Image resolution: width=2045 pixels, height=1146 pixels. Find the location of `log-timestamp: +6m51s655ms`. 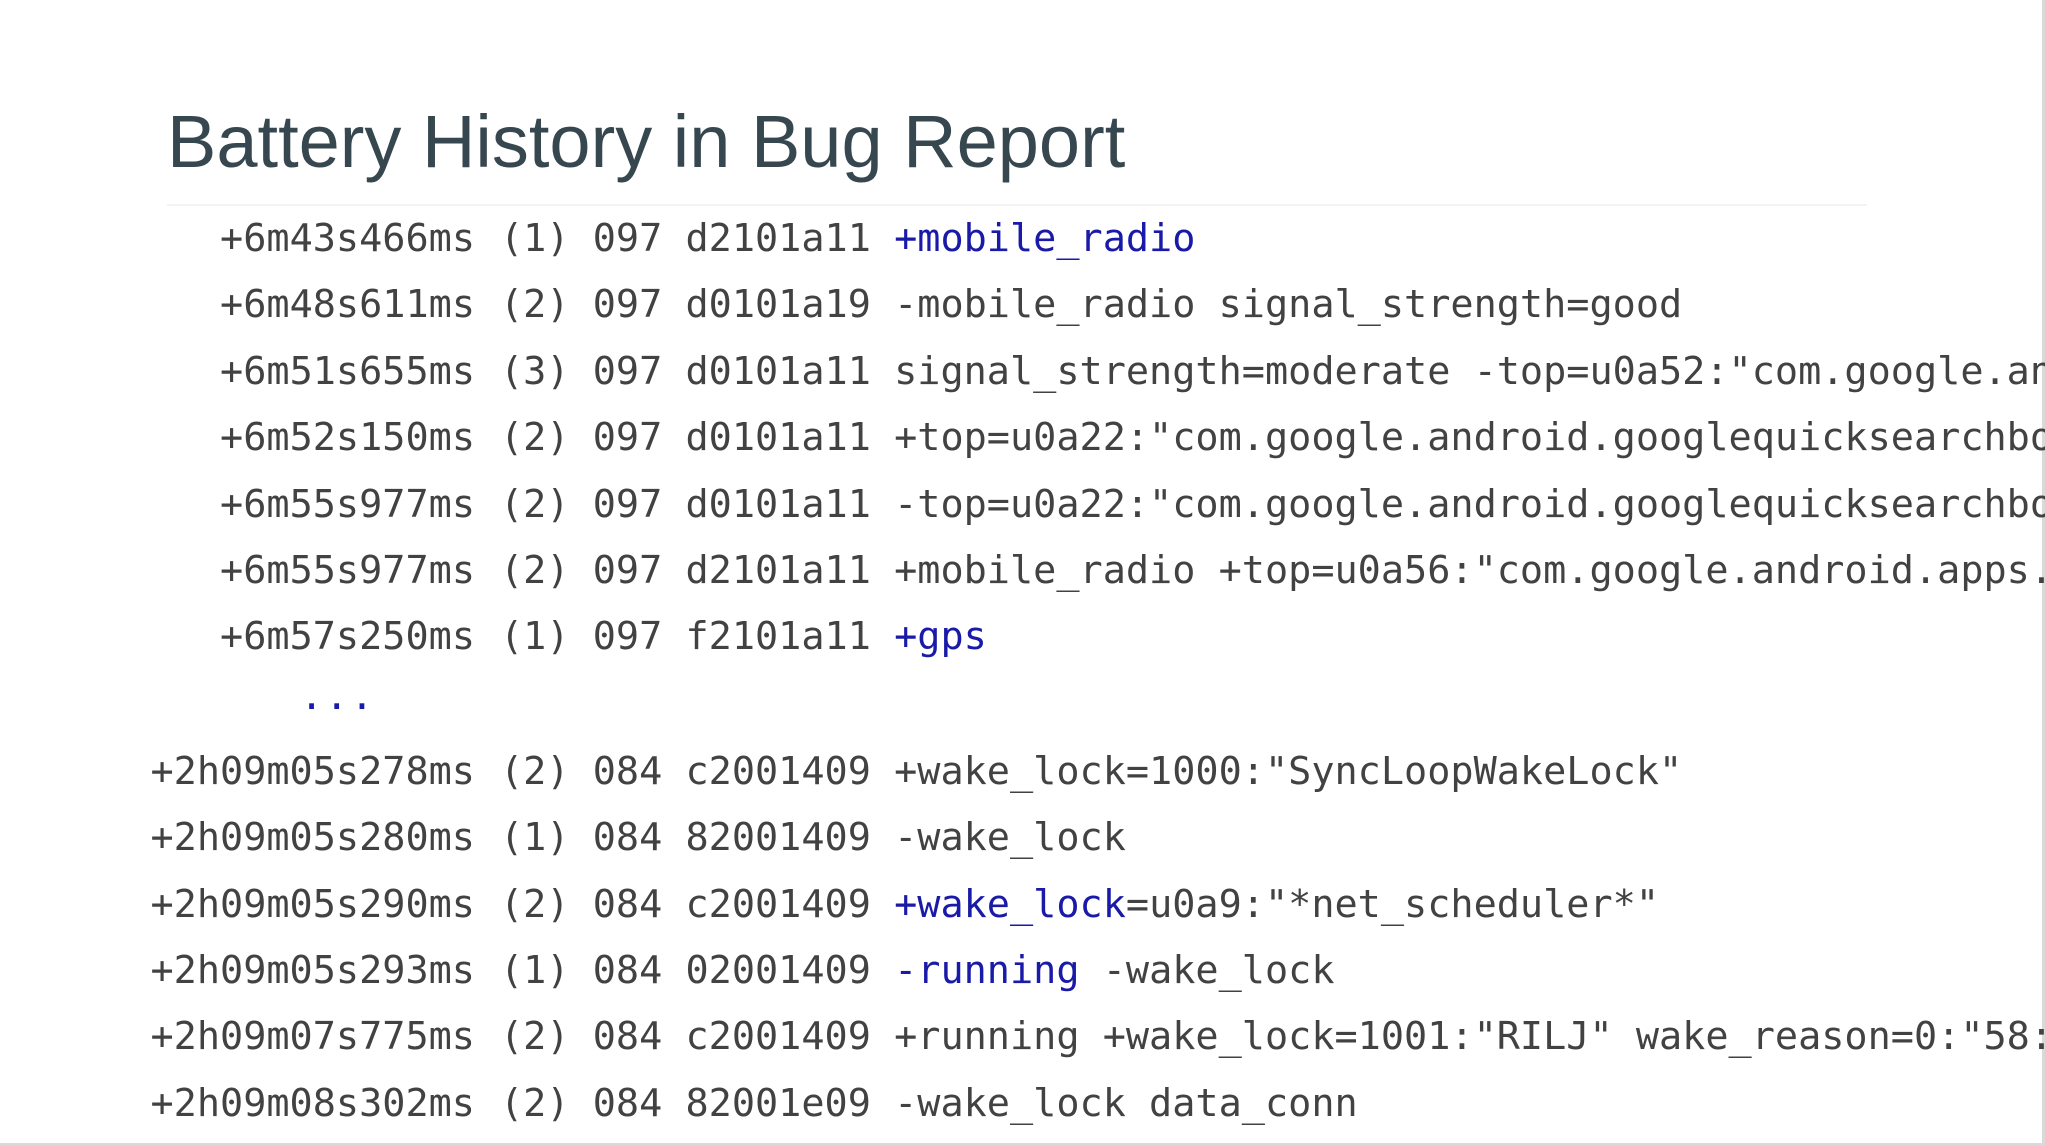

log-timestamp: +6m51s655ms is located at coordinates (347, 371).